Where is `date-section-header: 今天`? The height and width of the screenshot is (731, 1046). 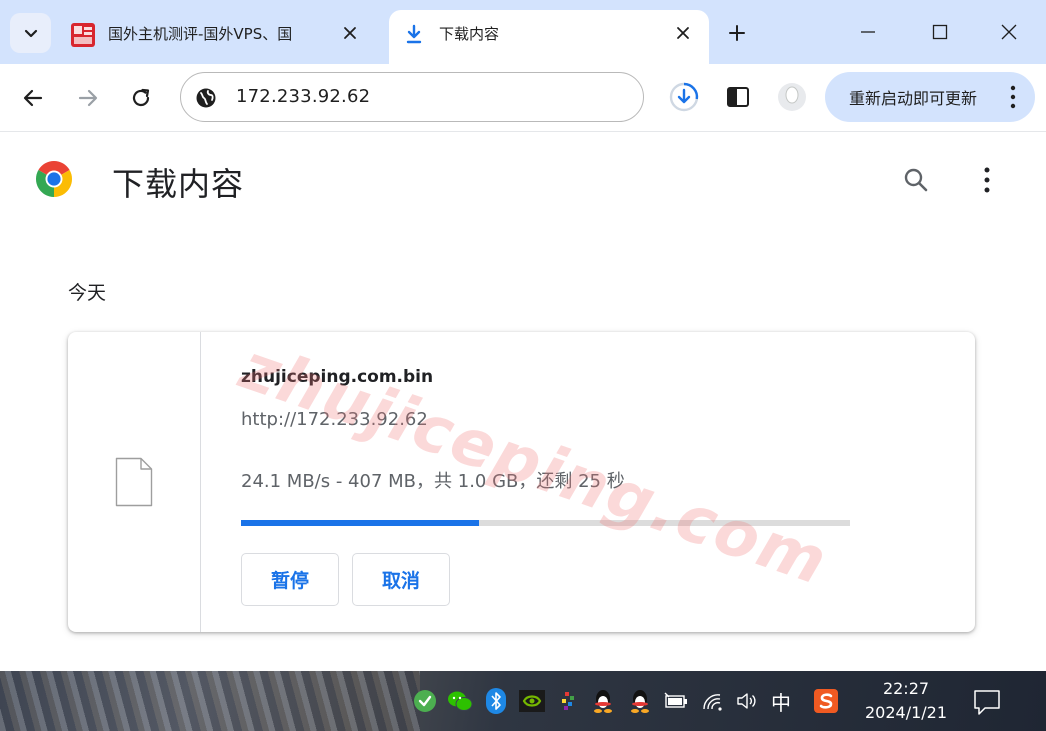 date-section-header: 今天 is located at coordinates (87, 293).